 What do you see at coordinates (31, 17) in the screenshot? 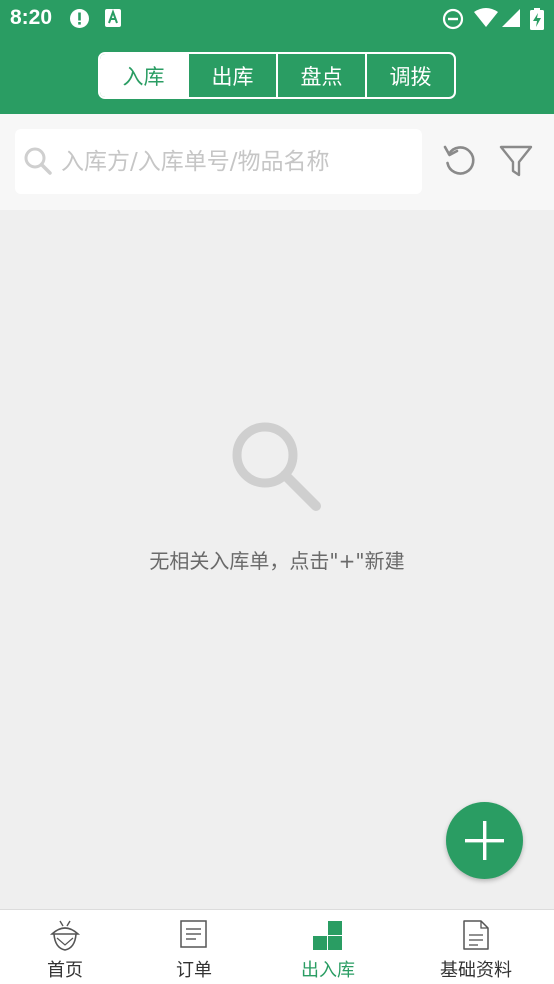
I see `status-time: 8:20` at bounding box center [31, 17].